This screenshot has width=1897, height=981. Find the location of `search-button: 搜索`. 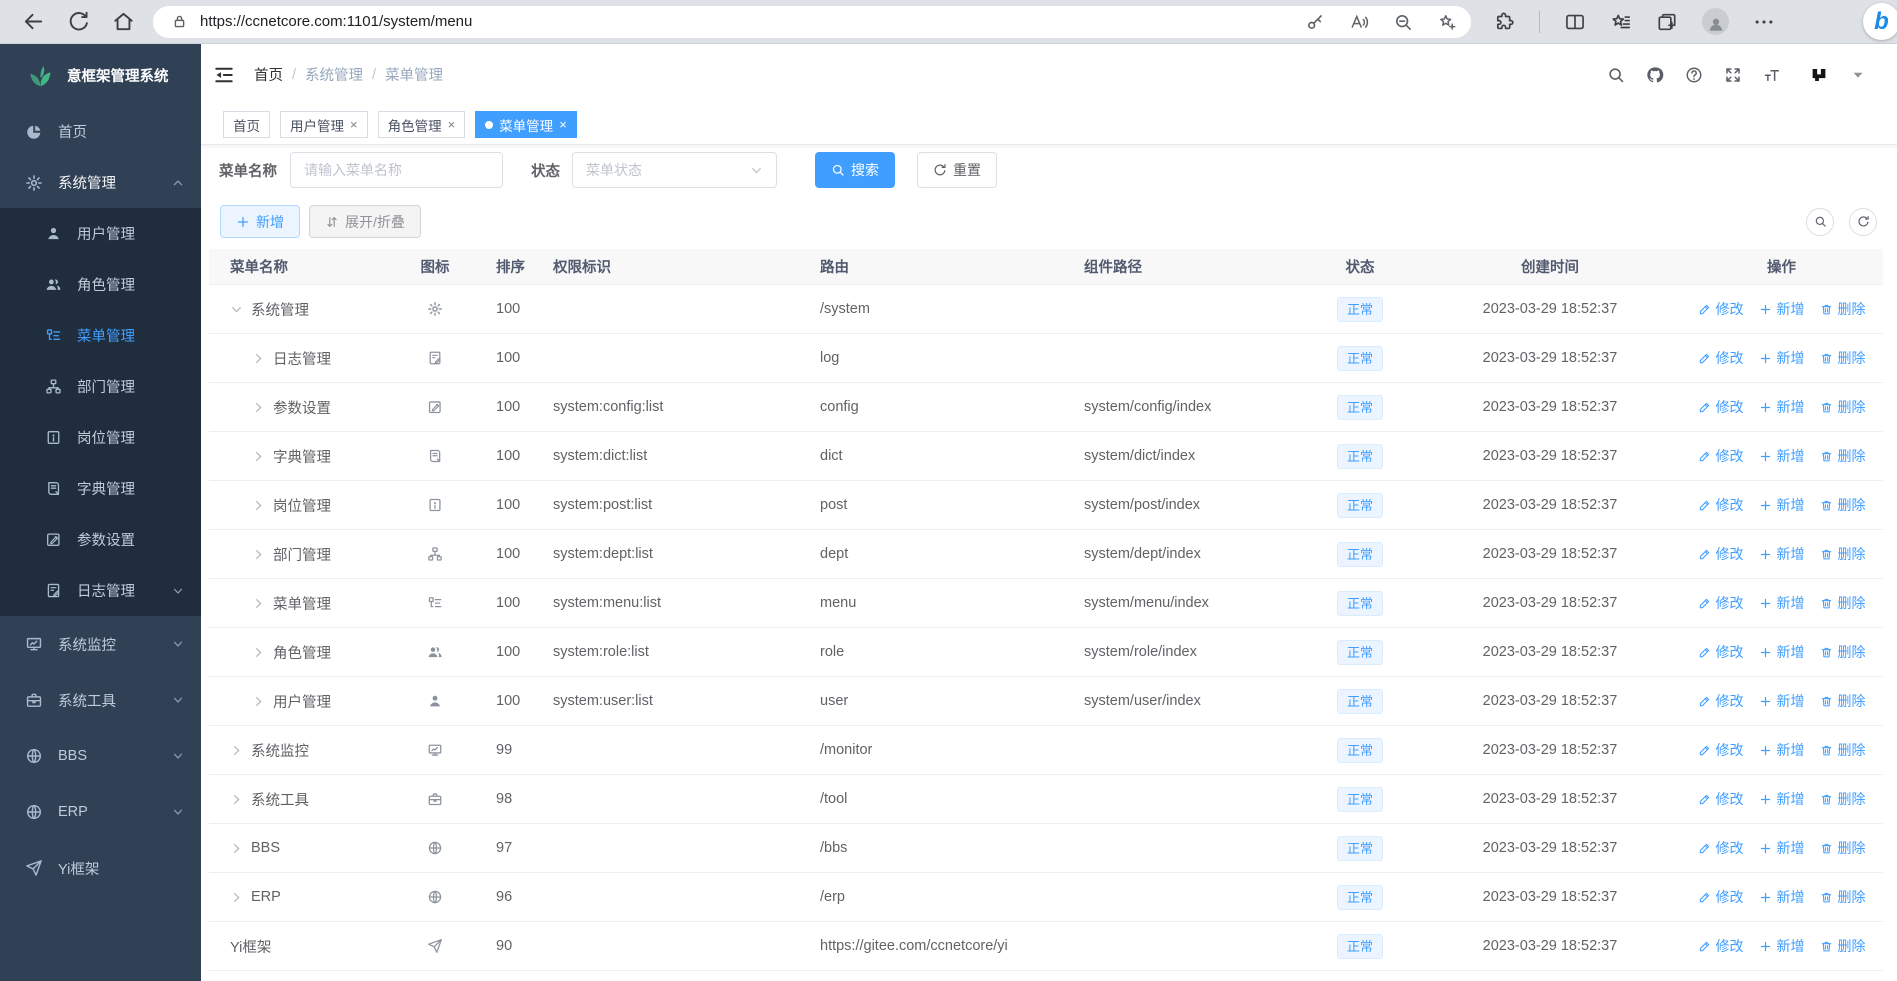

search-button: 搜索 is located at coordinates (855, 170).